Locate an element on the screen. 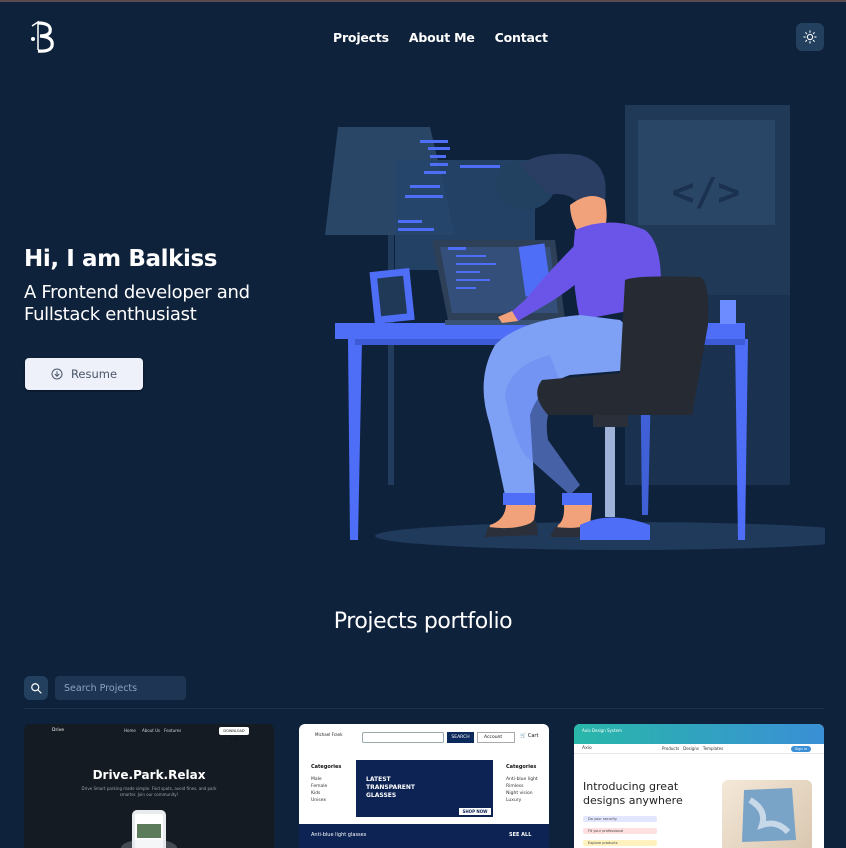 This screenshot has height=848, width=846. card-strip-label: Anti-blue light glasses is located at coordinates (339, 835).